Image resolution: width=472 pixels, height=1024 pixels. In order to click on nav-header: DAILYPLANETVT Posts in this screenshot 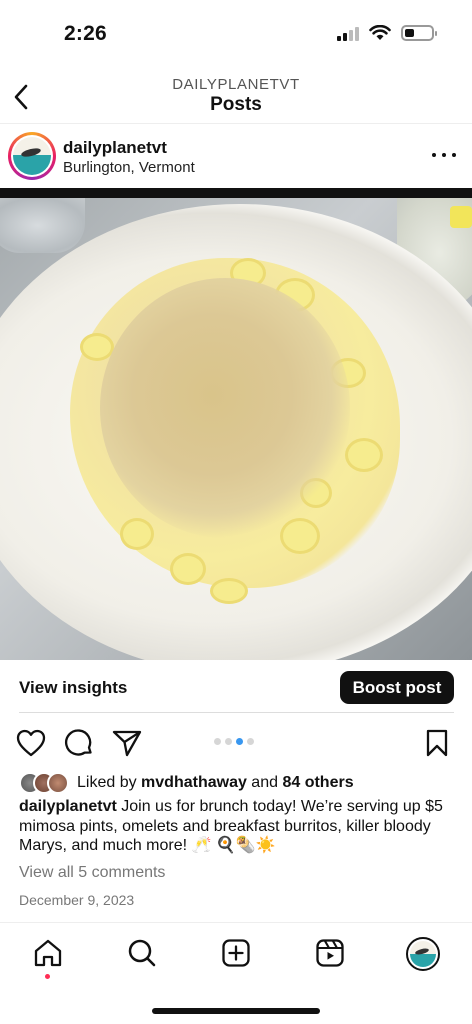, I will do `click(236, 97)`.